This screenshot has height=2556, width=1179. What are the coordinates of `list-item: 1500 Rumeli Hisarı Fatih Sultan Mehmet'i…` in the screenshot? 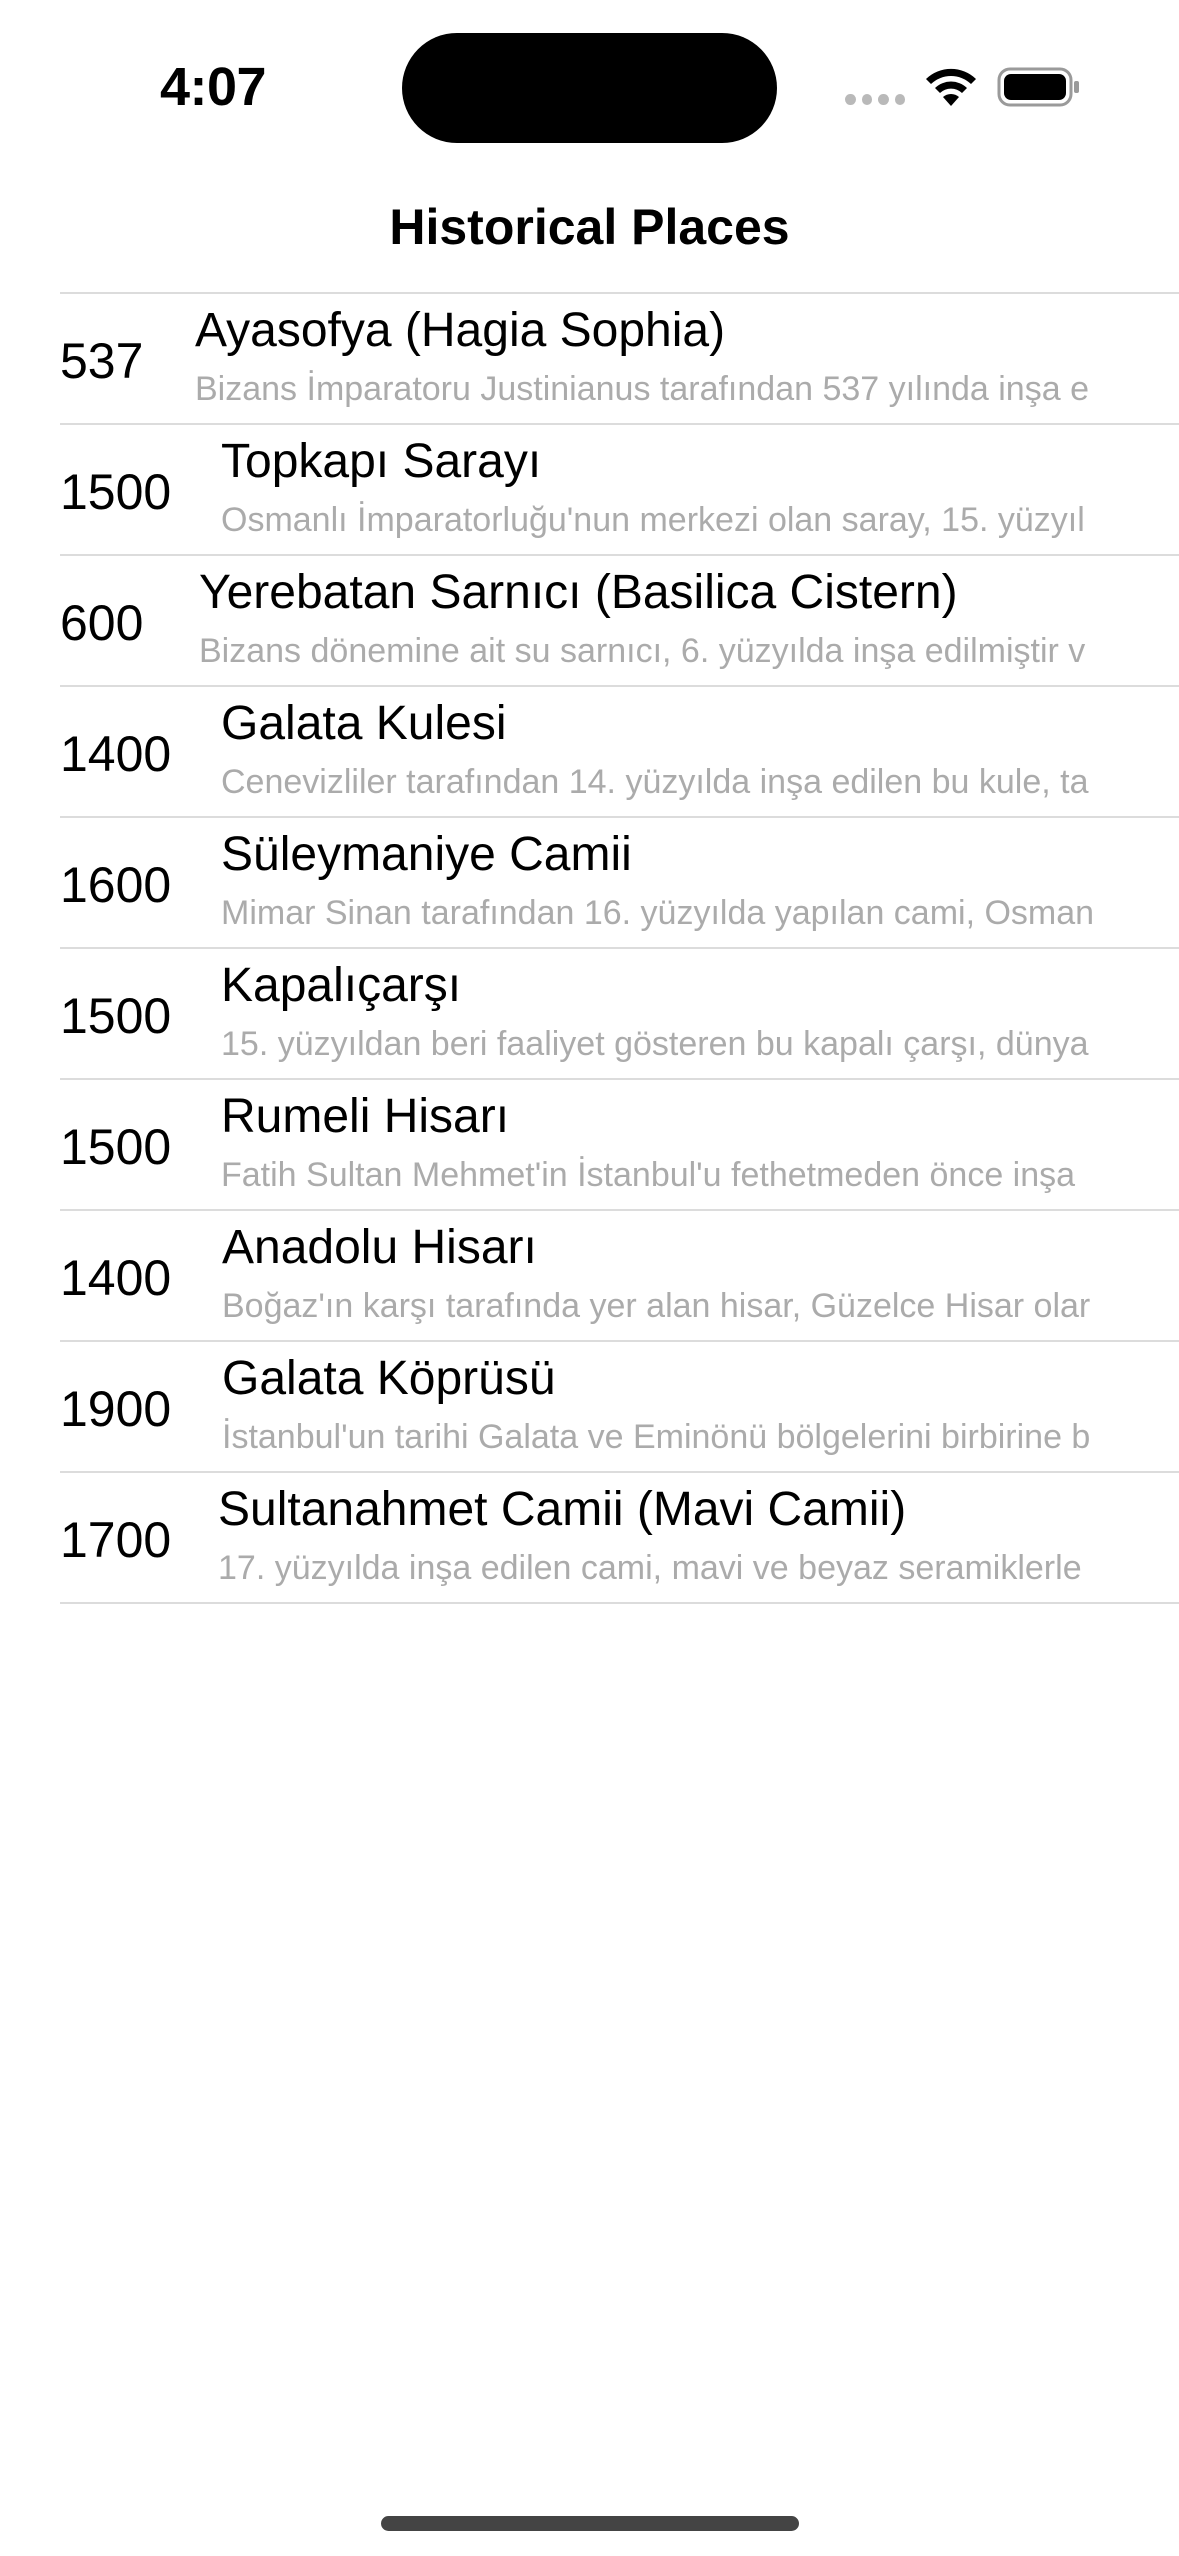 It's located at (619, 1145).